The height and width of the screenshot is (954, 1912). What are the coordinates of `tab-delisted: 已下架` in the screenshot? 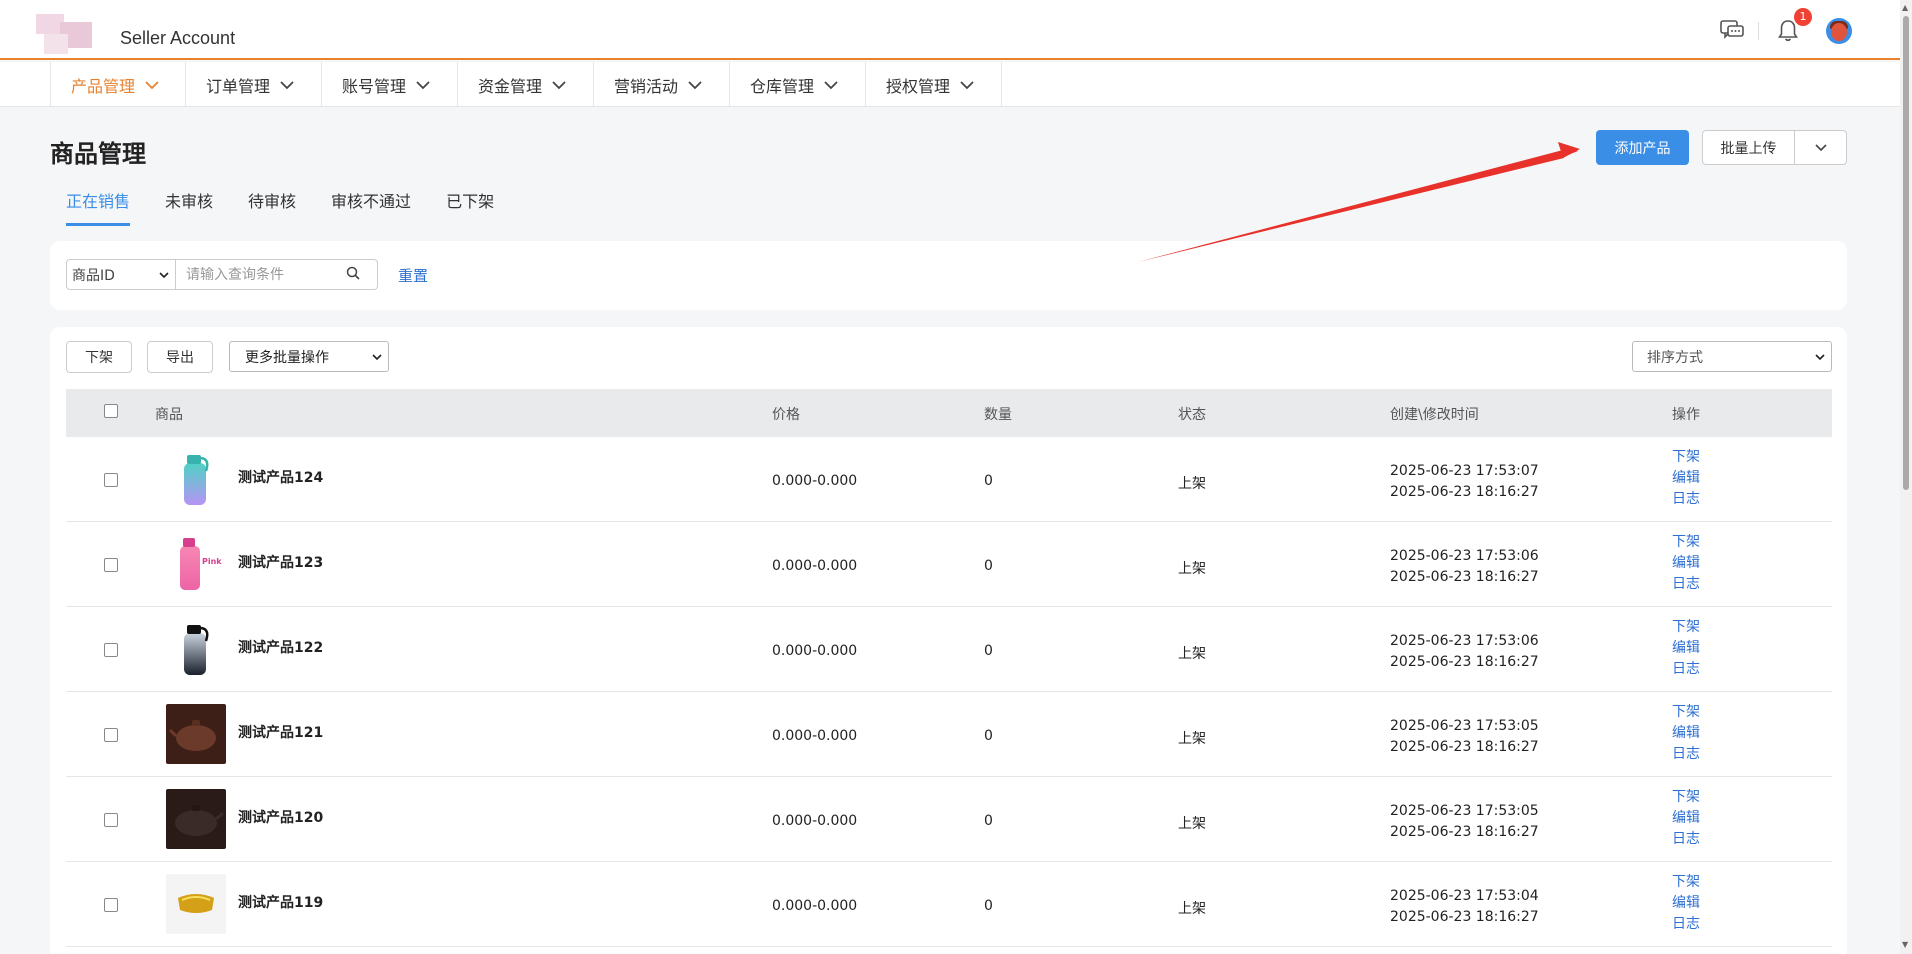 It's located at (470, 204).